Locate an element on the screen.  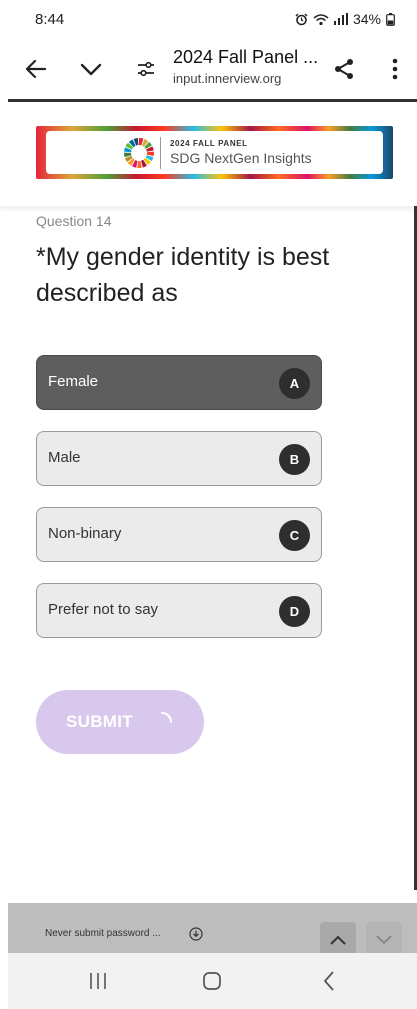
site-settings-button is located at coordinates (146, 69).